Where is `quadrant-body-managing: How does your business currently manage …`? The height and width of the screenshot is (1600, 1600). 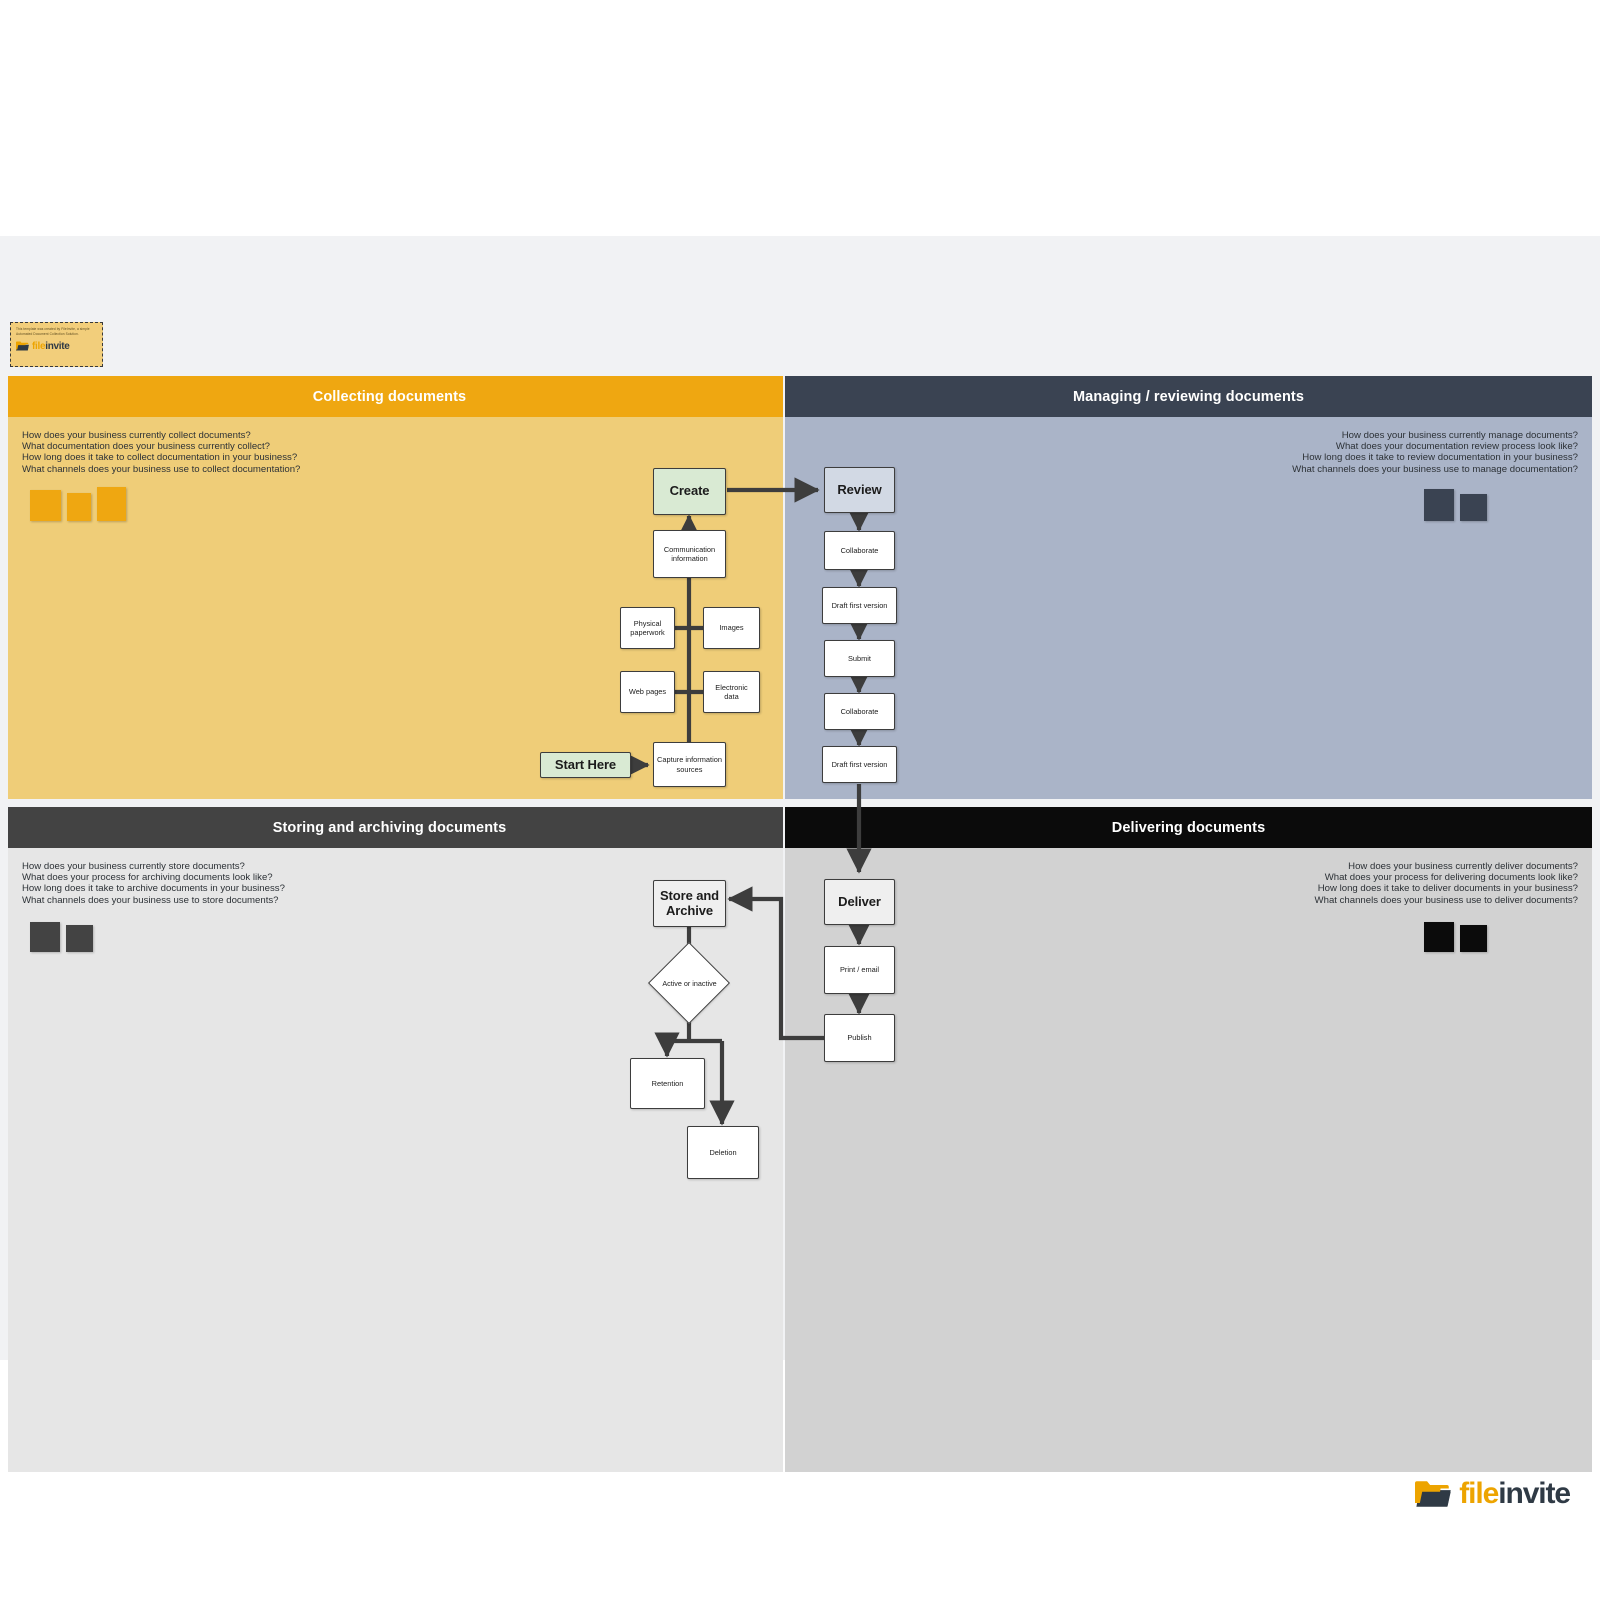
quadrant-body-managing: How does your business currently manage … is located at coordinates (1188, 608).